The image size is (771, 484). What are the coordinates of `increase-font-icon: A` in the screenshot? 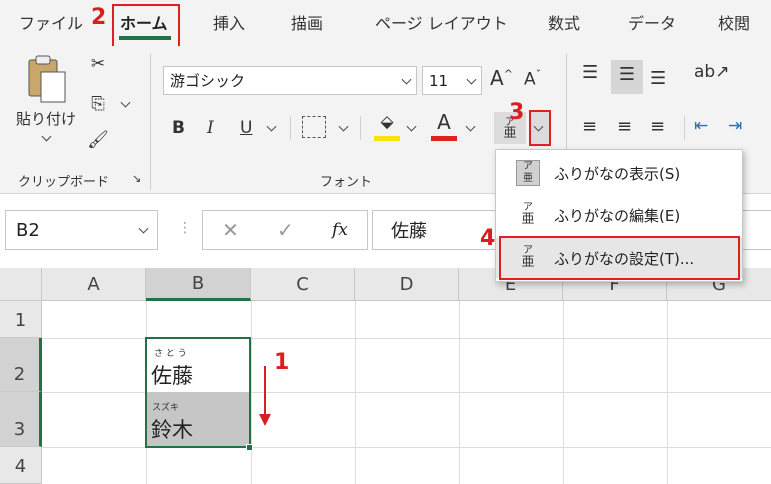 It's located at (497, 78).